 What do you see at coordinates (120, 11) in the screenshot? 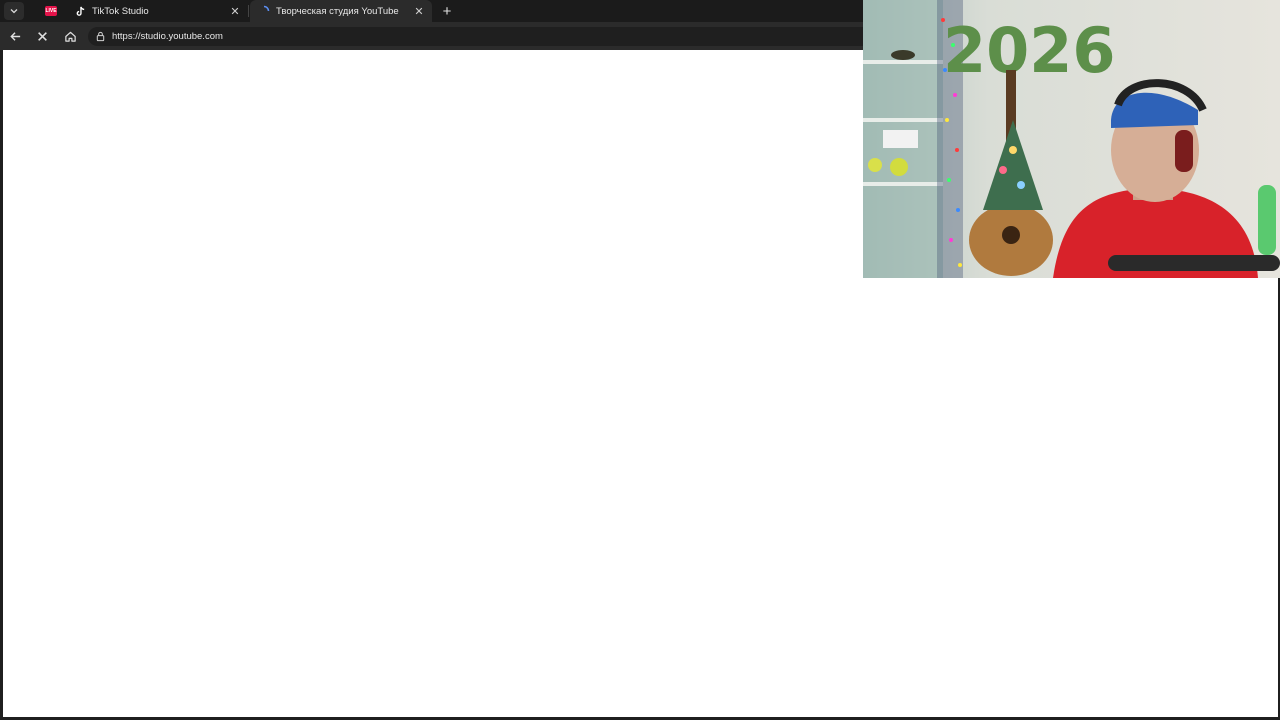
I see `tab-title: TikTok Studio` at bounding box center [120, 11].